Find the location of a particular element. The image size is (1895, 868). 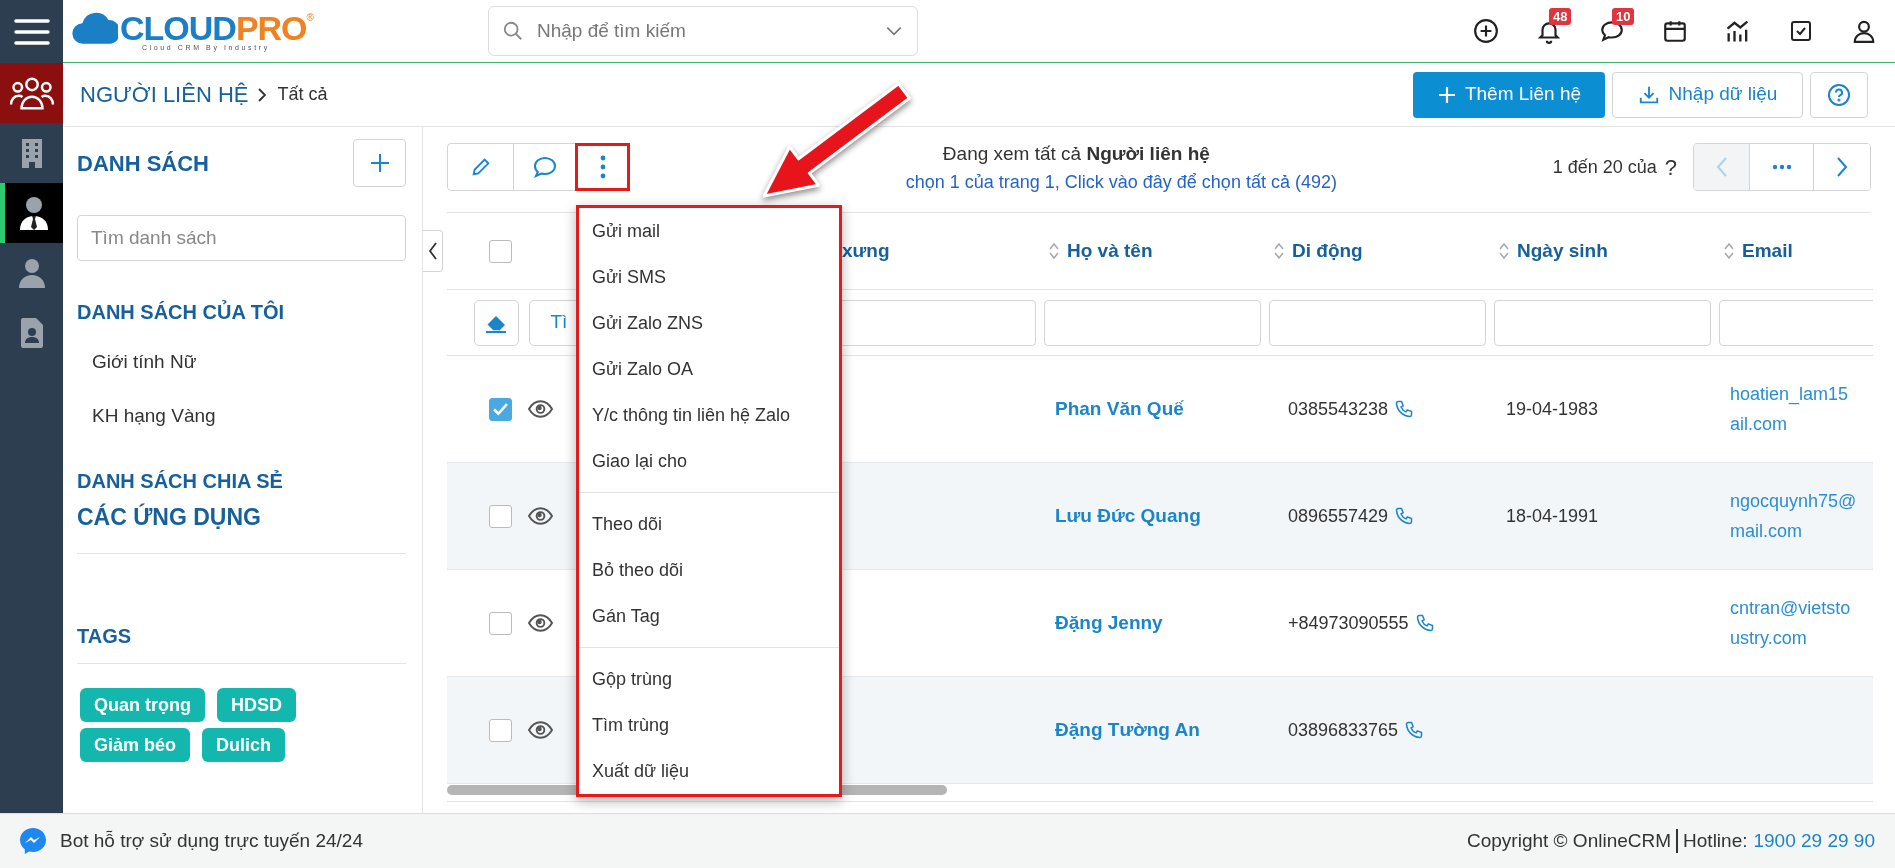

breadcrumb-current: Tất cả is located at coordinates (302, 94).